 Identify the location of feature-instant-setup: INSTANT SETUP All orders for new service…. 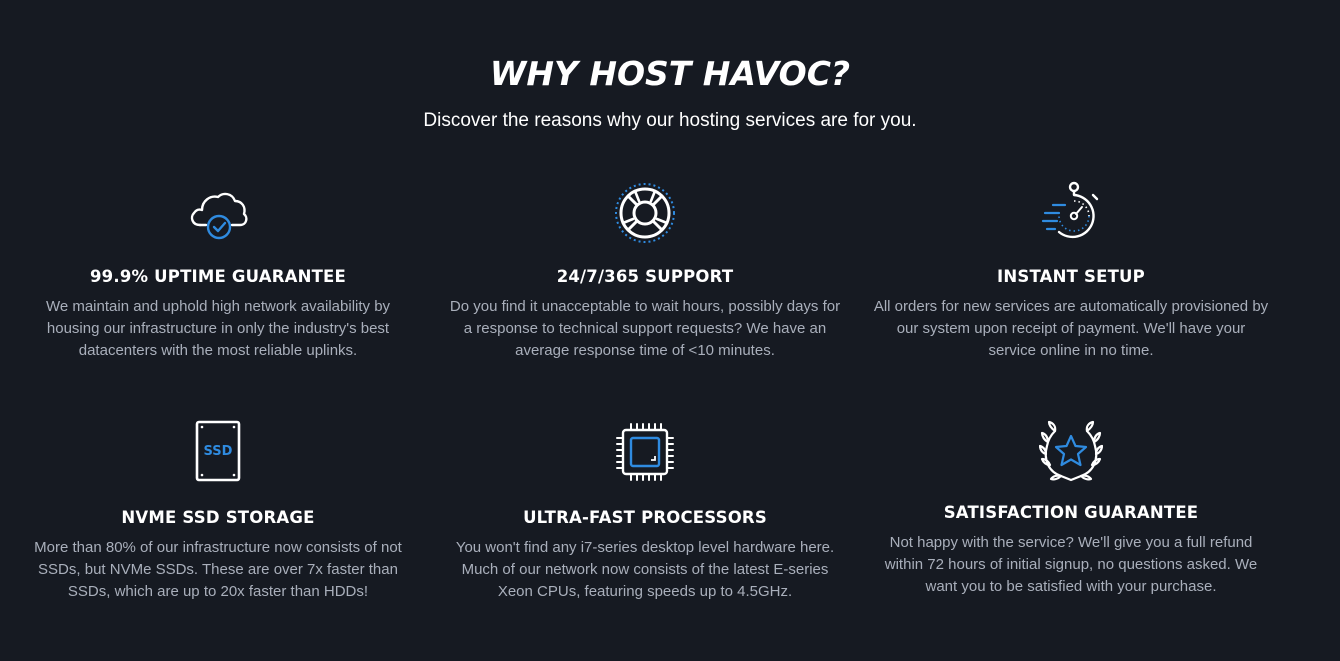
(1071, 270).